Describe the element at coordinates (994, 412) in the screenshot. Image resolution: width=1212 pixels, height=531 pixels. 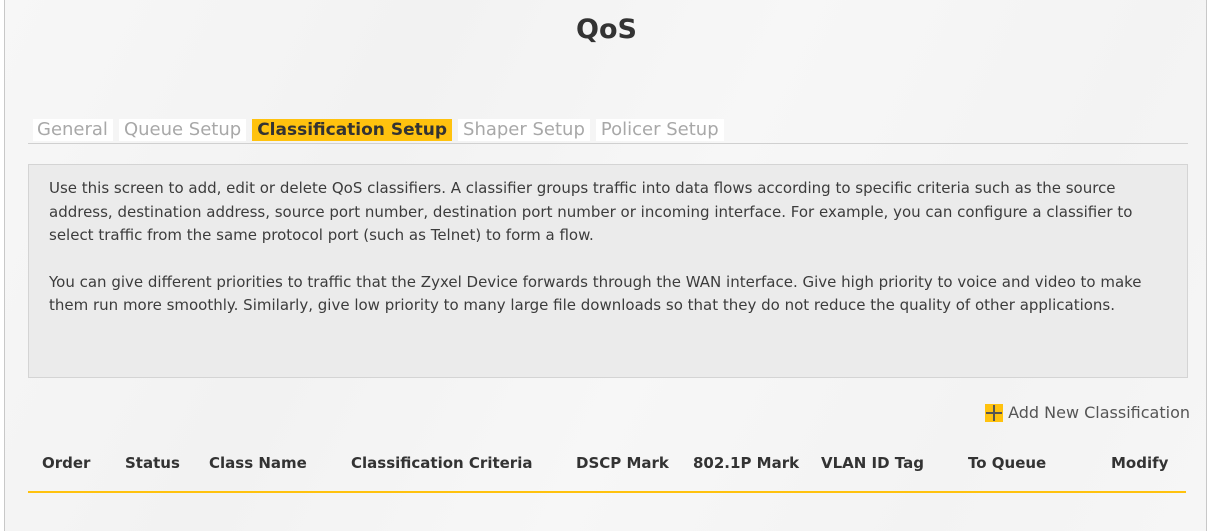
I see `plus-icon` at that location.